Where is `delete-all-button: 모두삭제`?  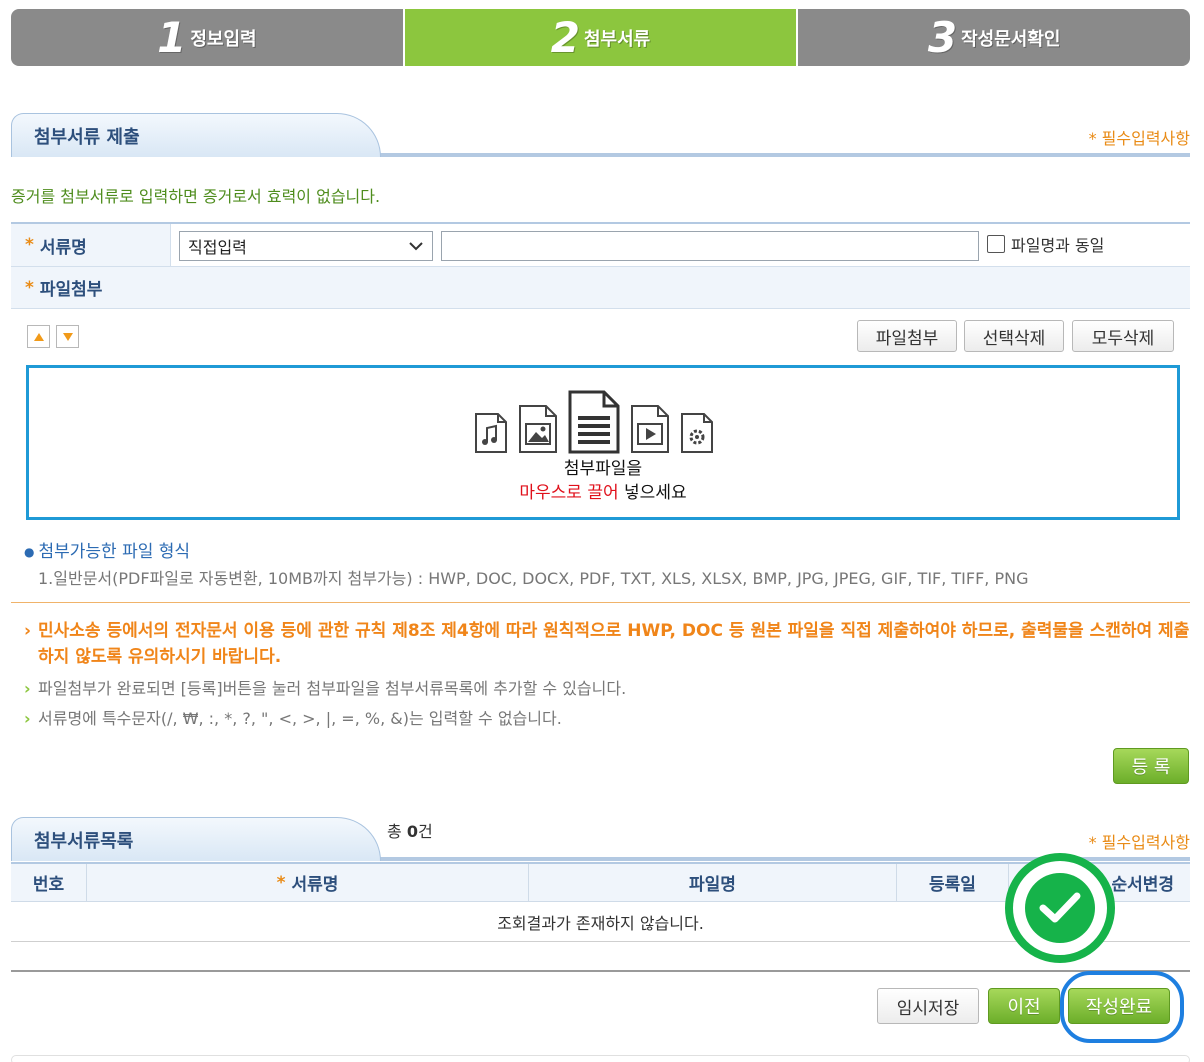 delete-all-button: 모두삭제 is located at coordinates (1123, 336).